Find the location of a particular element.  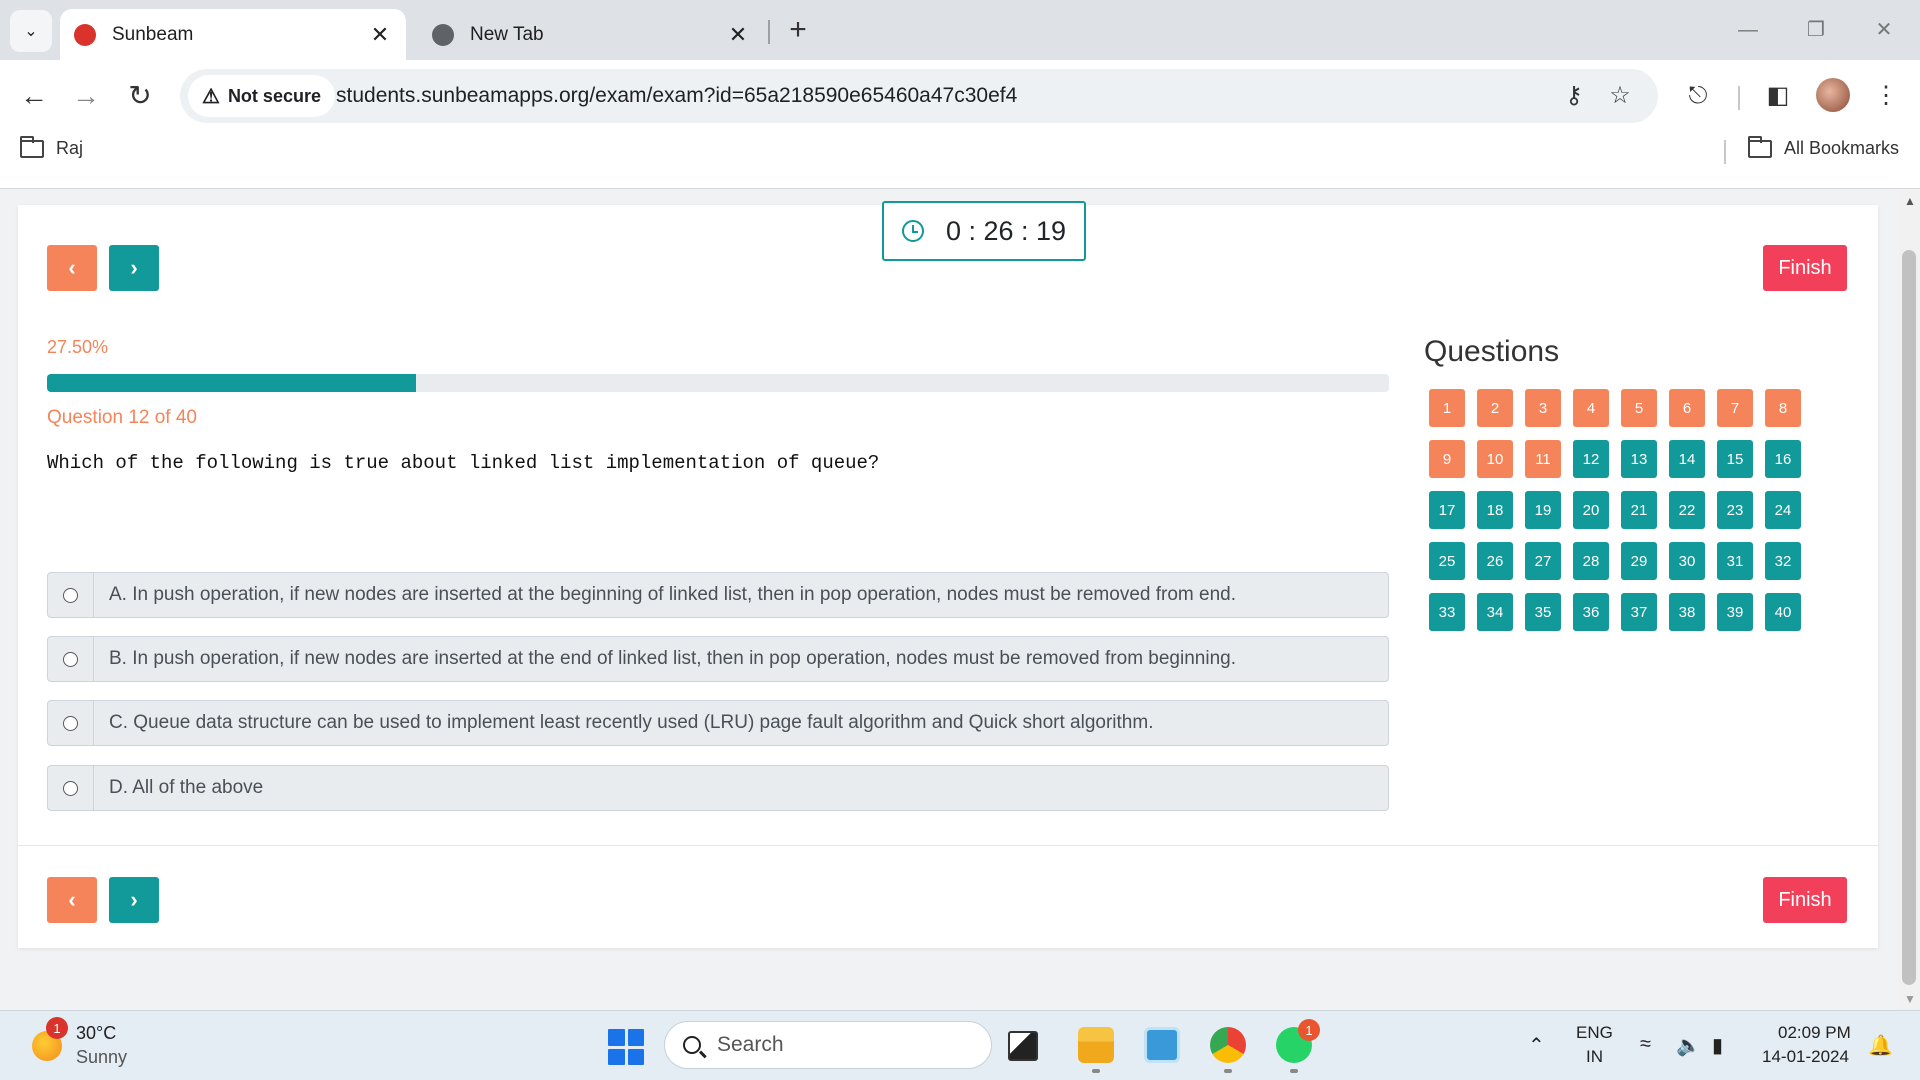

question-nav-button: 12 is located at coordinates (1591, 459).